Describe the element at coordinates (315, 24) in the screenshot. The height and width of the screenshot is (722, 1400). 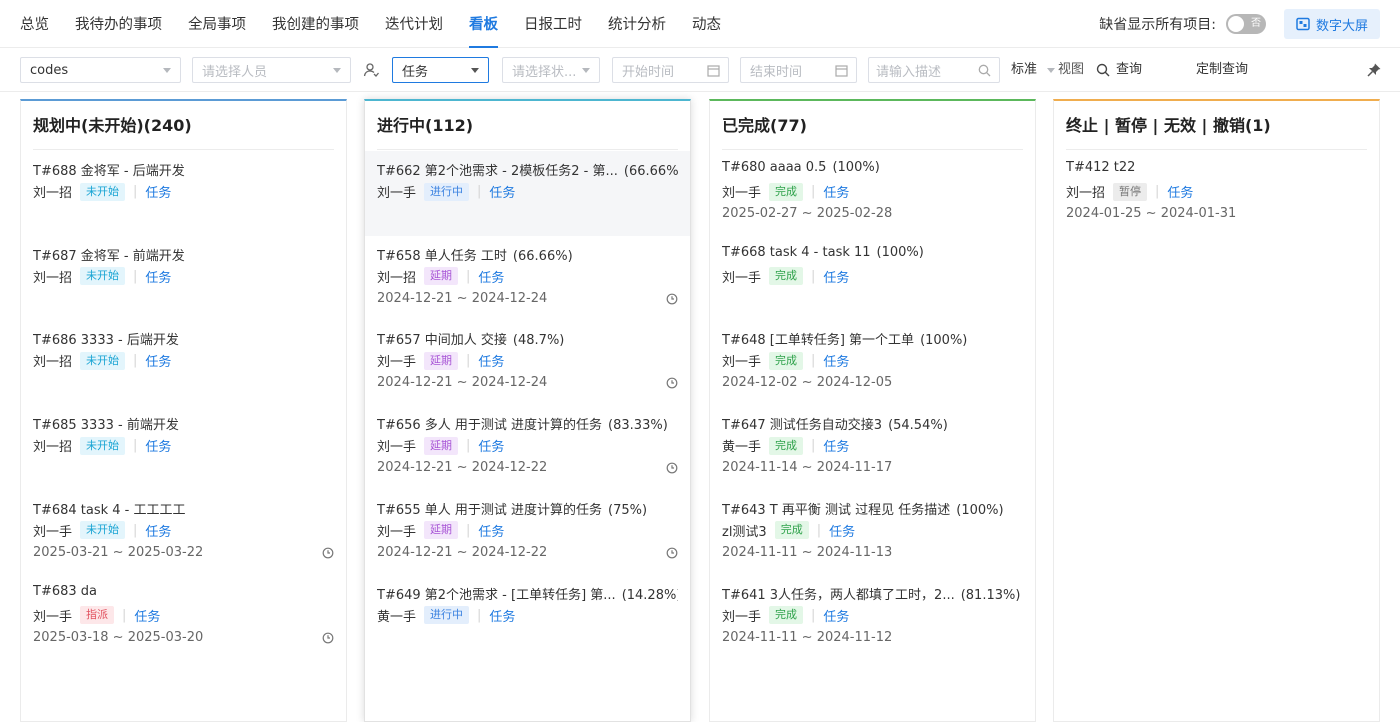
I see `nav-tab: 我创建的事项` at that location.